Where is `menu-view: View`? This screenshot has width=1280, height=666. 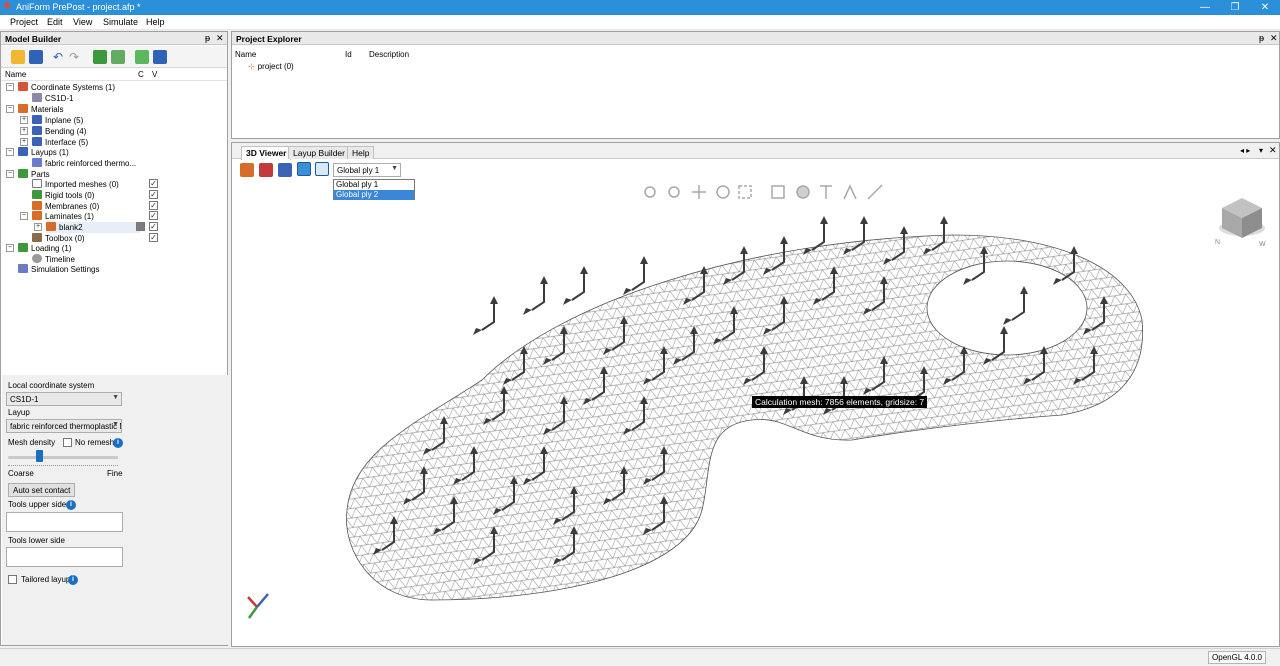 menu-view: View is located at coordinates (82, 22).